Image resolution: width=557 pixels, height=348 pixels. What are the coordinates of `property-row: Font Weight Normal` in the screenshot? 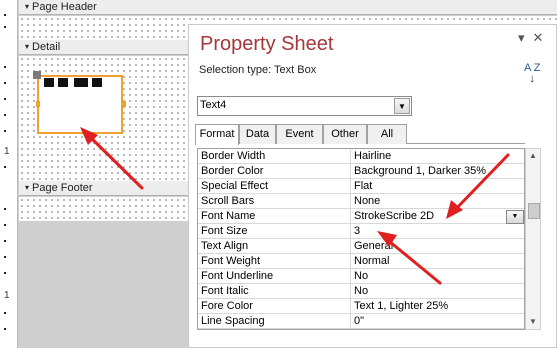 It's located at (361, 261).